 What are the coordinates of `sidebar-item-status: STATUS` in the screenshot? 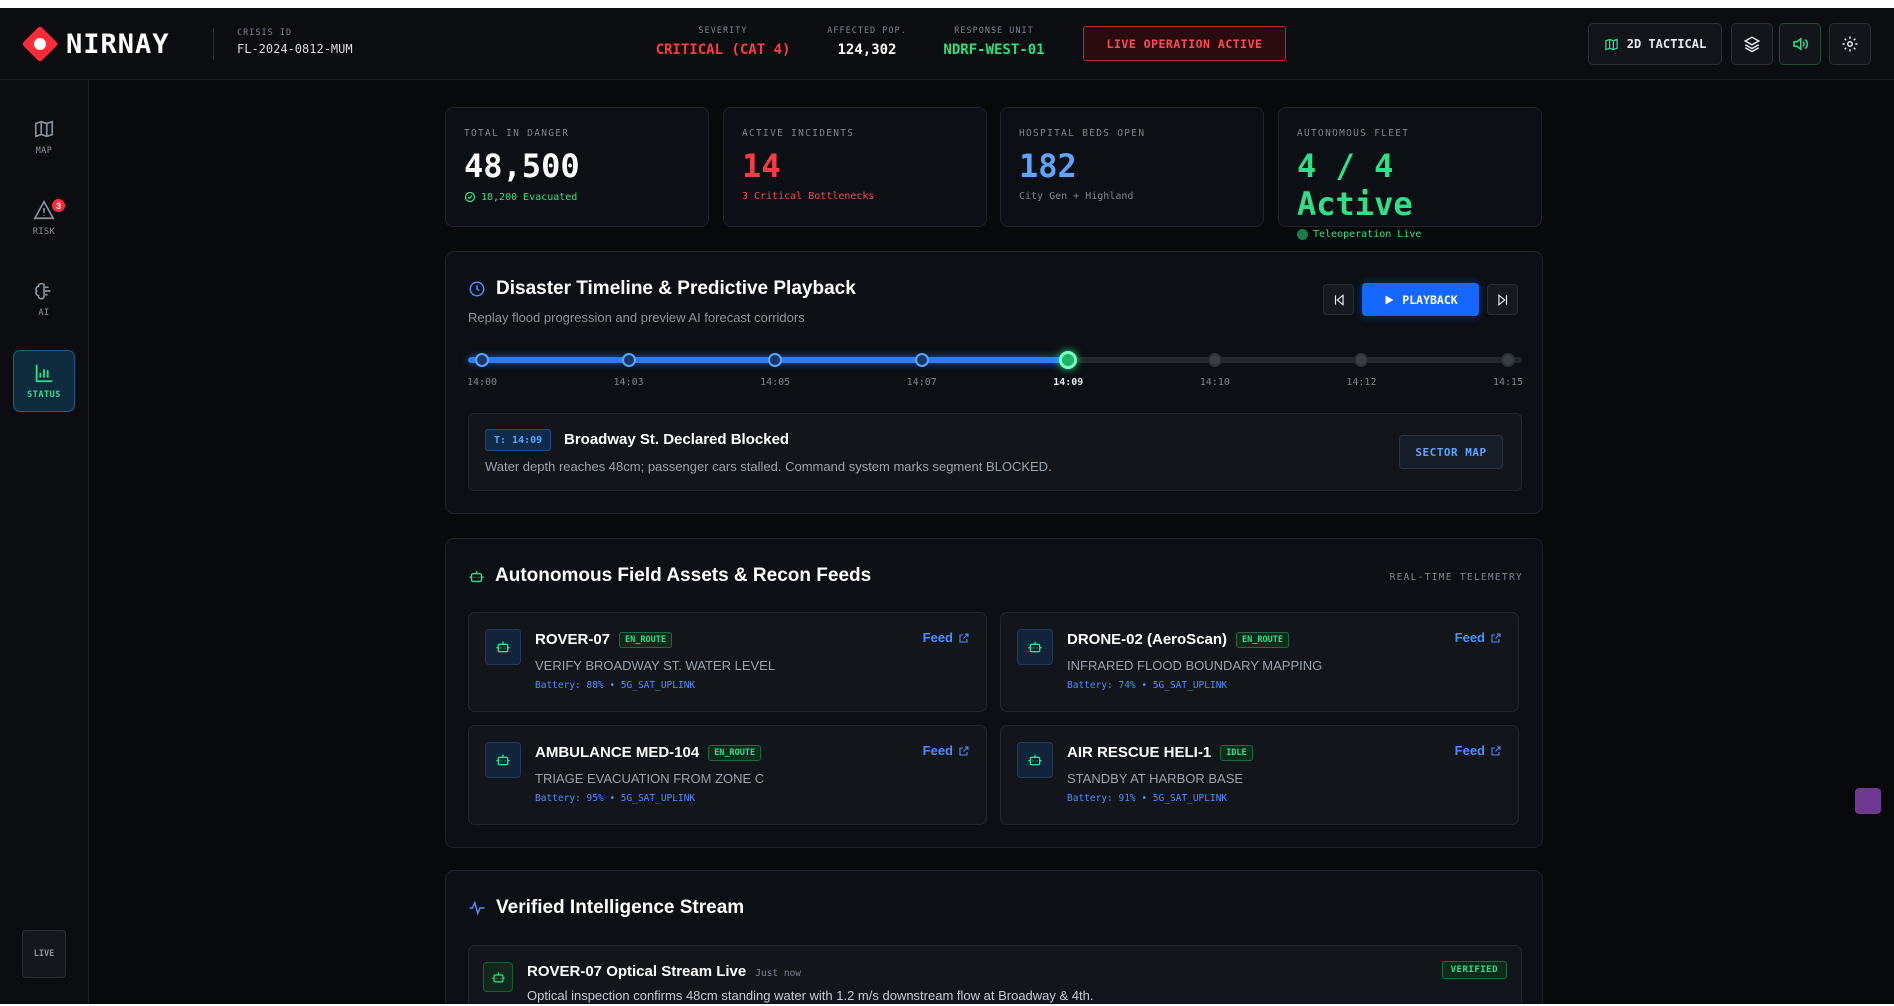 It's located at (44, 381).